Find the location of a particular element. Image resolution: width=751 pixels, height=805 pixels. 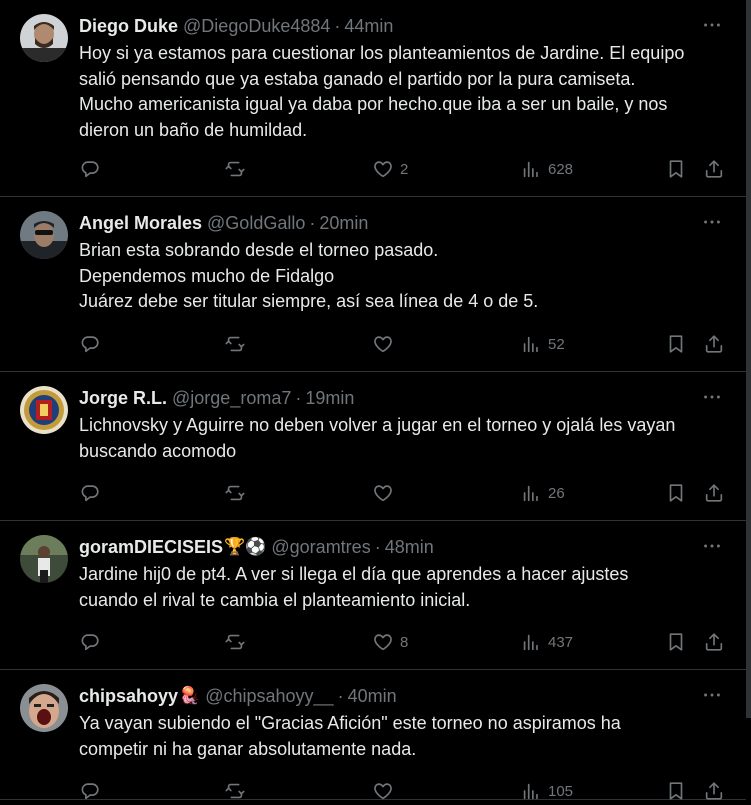

like-count: 2 is located at coordinates (404, 169).